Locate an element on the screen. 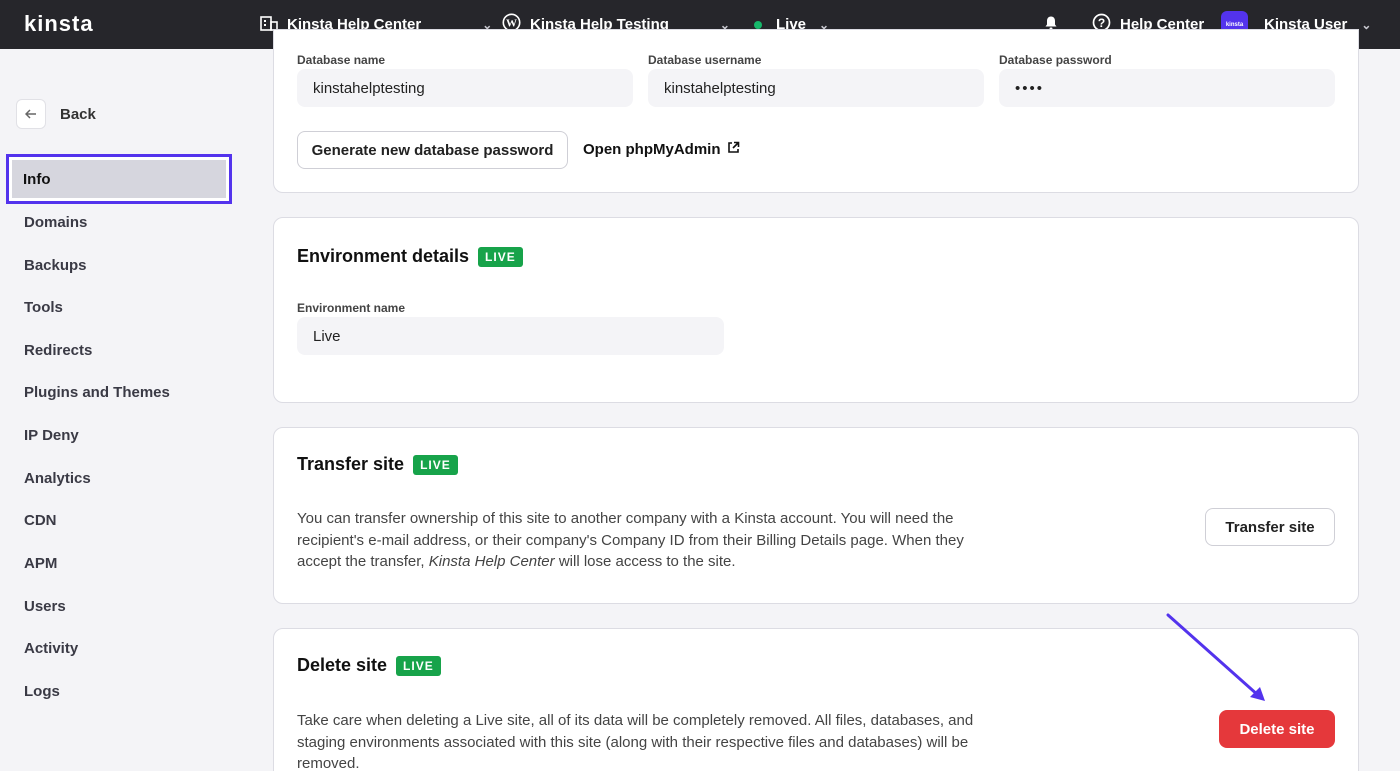 This screenshot has height=771, width=1400. database-username-label: Database username is located at coordinates (705, 60).